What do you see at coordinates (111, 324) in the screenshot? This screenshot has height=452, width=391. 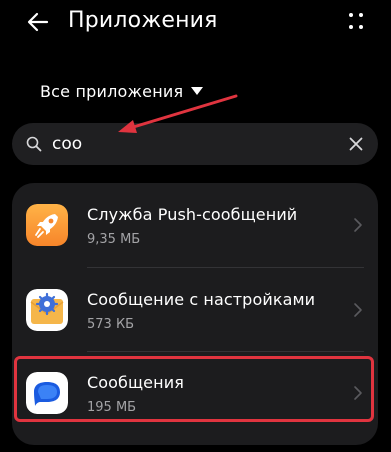 I see `app-size: 573 КБ` at bounding box center [111, 324].